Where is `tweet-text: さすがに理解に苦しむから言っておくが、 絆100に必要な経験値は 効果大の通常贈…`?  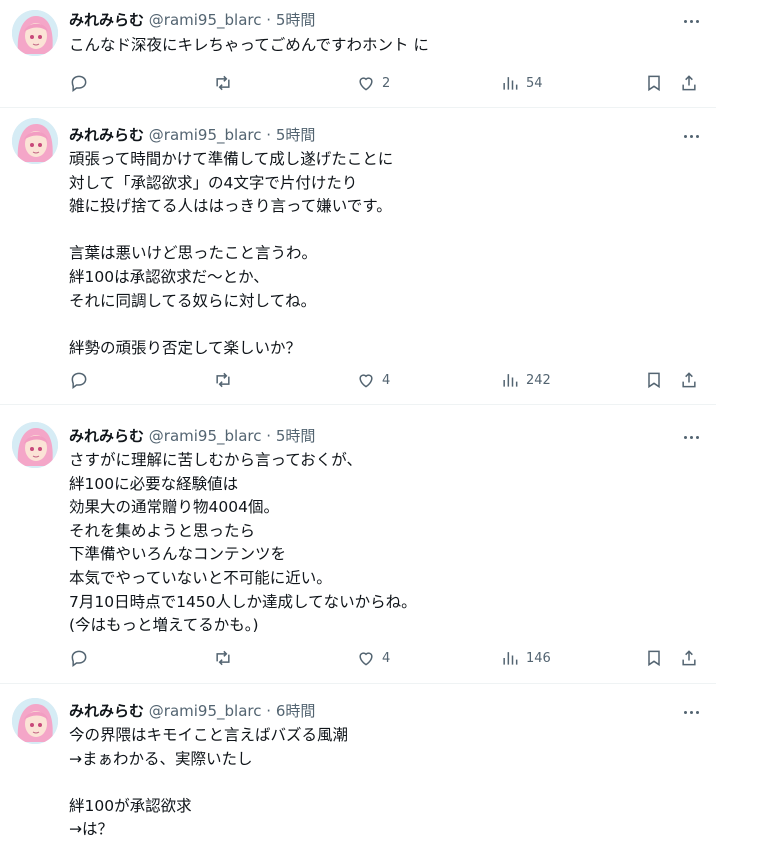
tweet-text: さすがに理解に苦しむから言っておくが、 絆100に必要な経験値は 効果大の通常贈… is located at coordinates (243, 543).